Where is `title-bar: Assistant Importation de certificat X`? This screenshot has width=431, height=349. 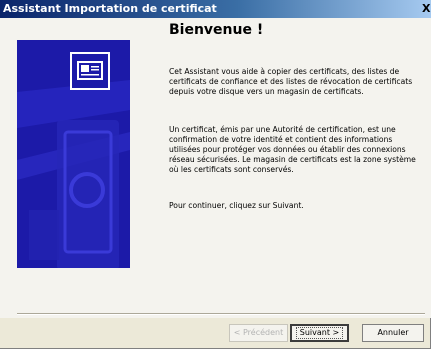 title-bar: Assistant Importation de certificat X is located at coordinates (215, 9).